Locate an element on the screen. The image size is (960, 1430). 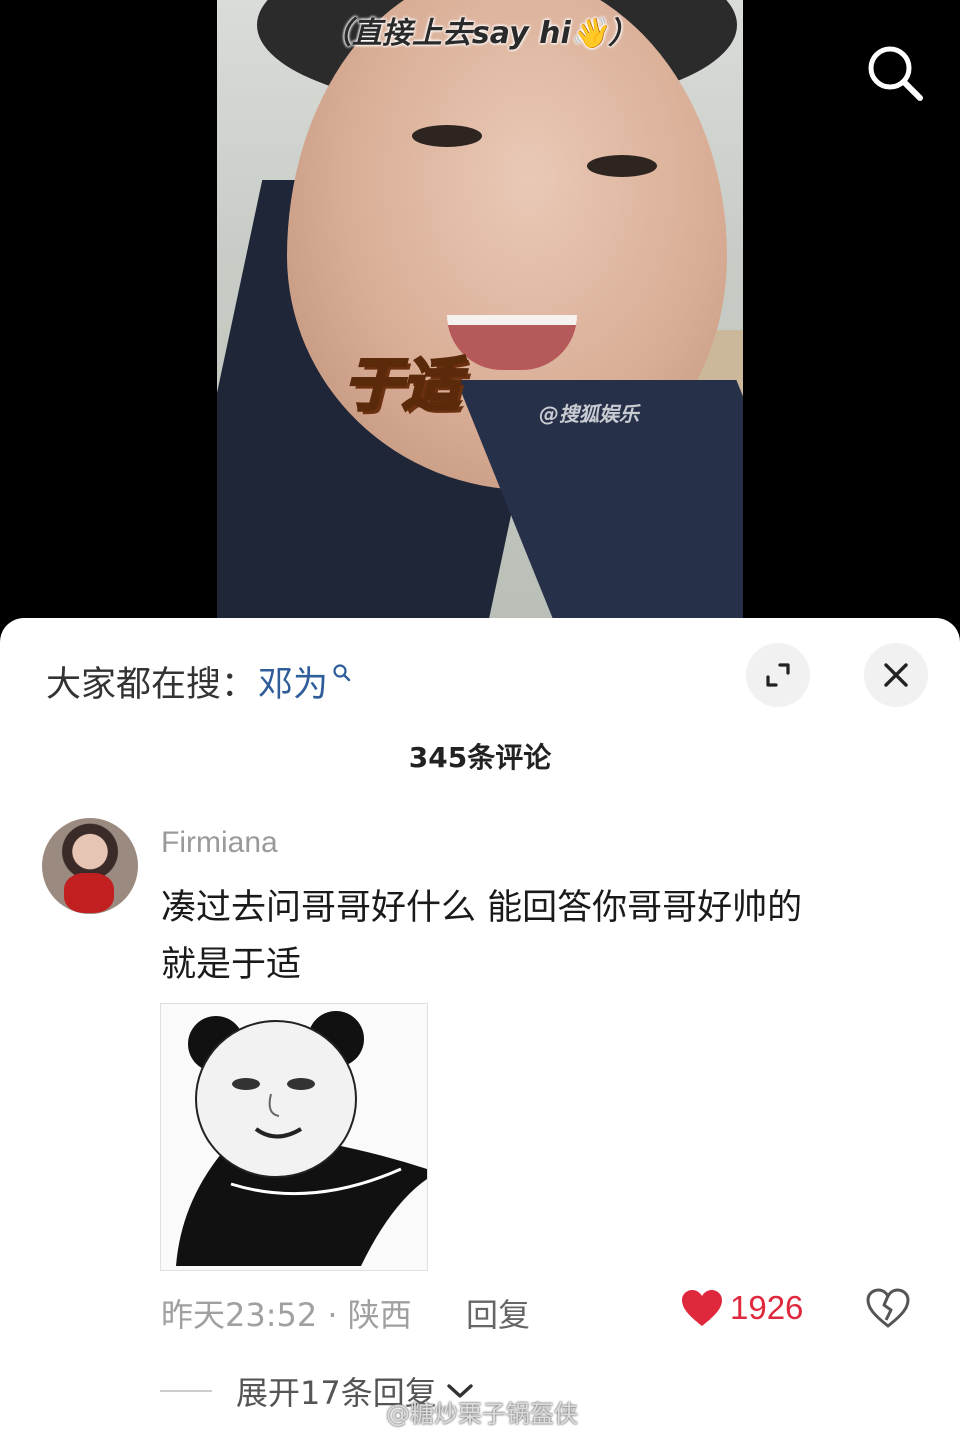
comment-count: 345条评论 is located at coordinates (480, 757).